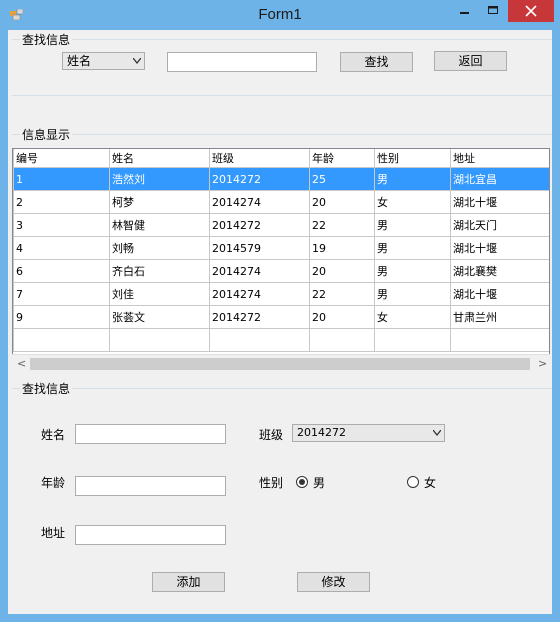  I want to click on age-label: 年龄, so click(53, 483).